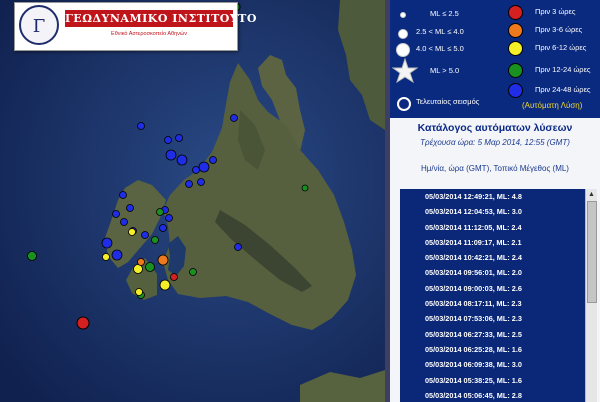  What do you see at coordinates (515, 70) in the screenshot?
I see `green-dot-icon` at bounding box center [515, 70].